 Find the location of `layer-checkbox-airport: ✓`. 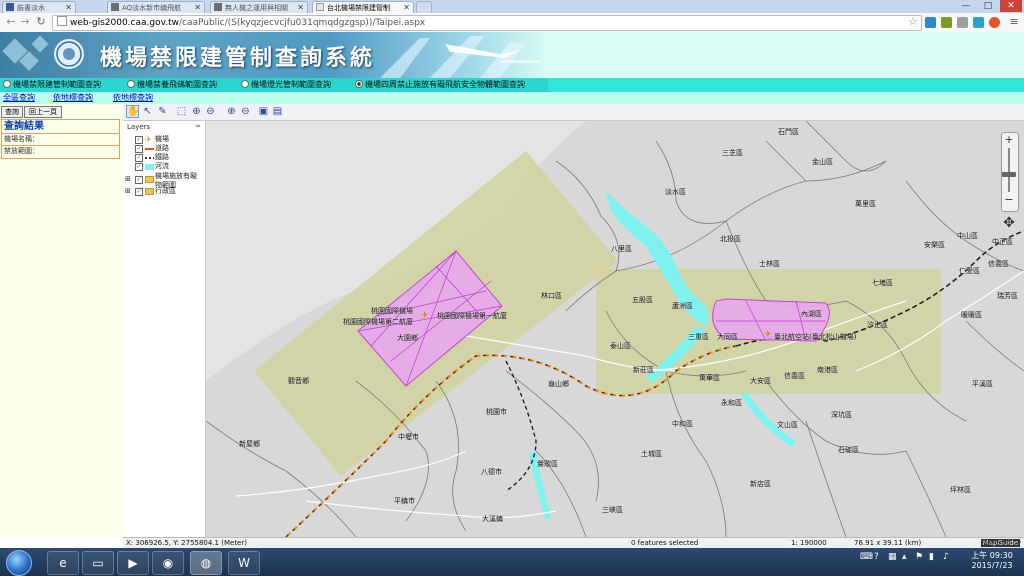

layer-checkbox-airport: ✓ is located at coordinates (139, 140).